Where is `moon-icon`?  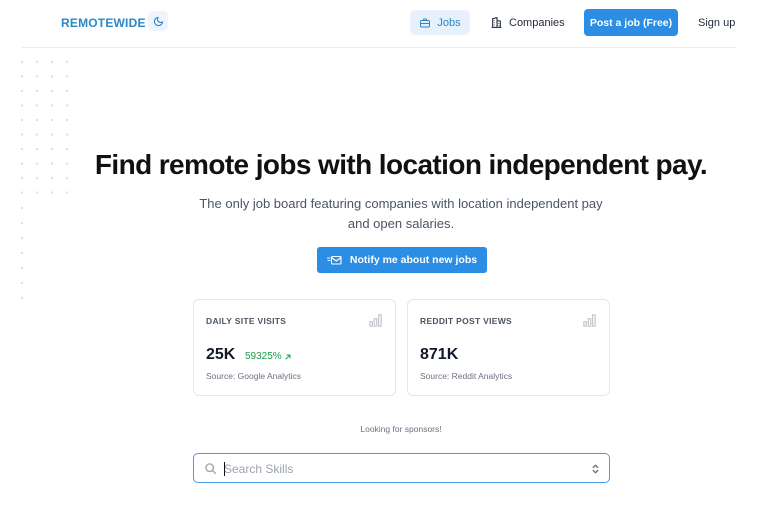 moon-icon is located at coordinates (158, 21).